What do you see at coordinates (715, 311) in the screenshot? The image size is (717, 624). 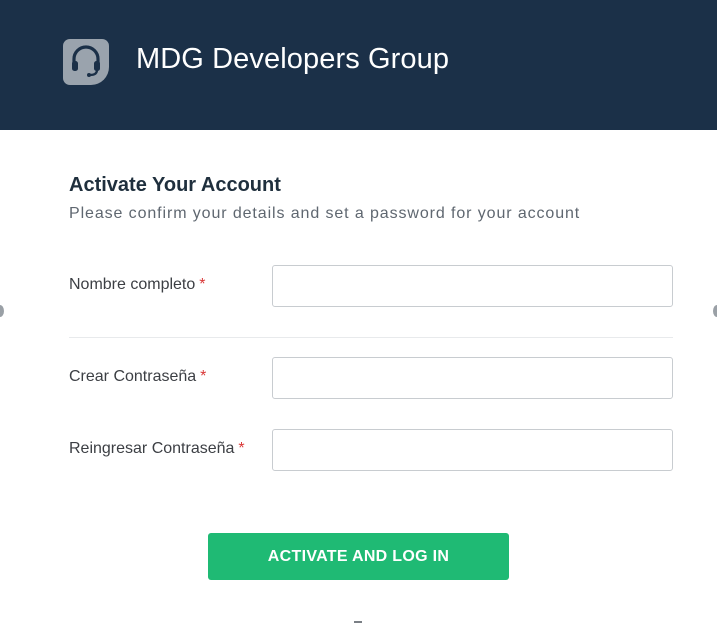 I see `right-edge-handle` at bounding box center [715, 311].